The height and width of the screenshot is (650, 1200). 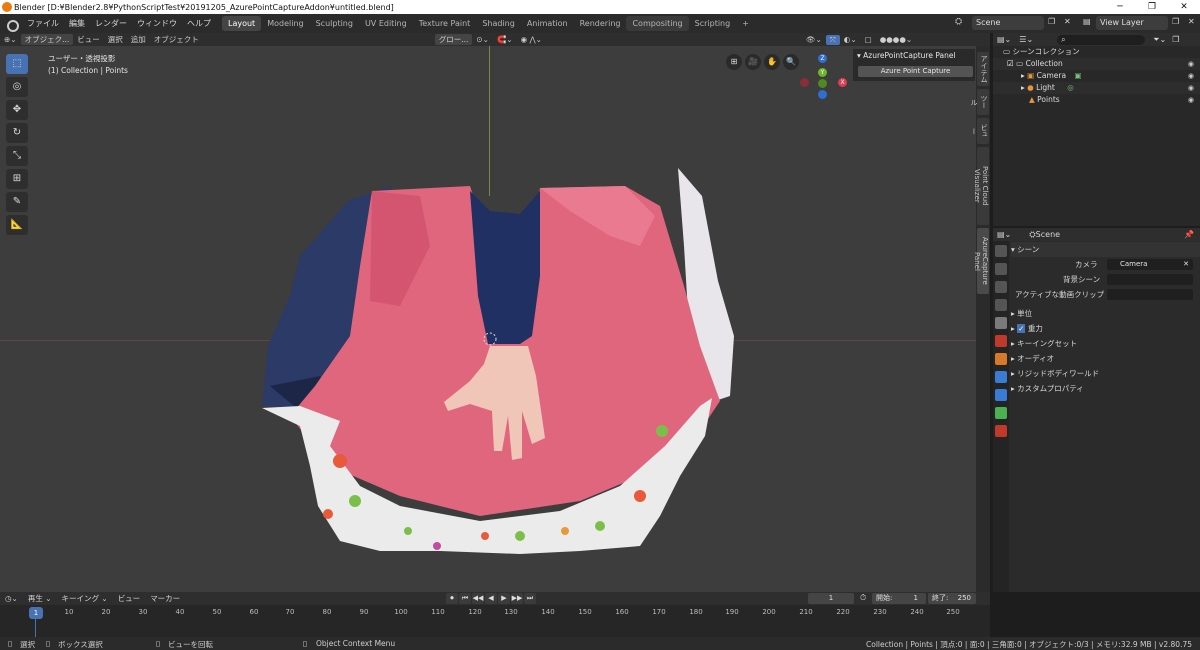 What do you see at coordinates (1096, 76) in the screenshot?
I see `outliner-row-camera: ▸ ▣ Camera ▣ ◉` at bounding box center [1096, 76].